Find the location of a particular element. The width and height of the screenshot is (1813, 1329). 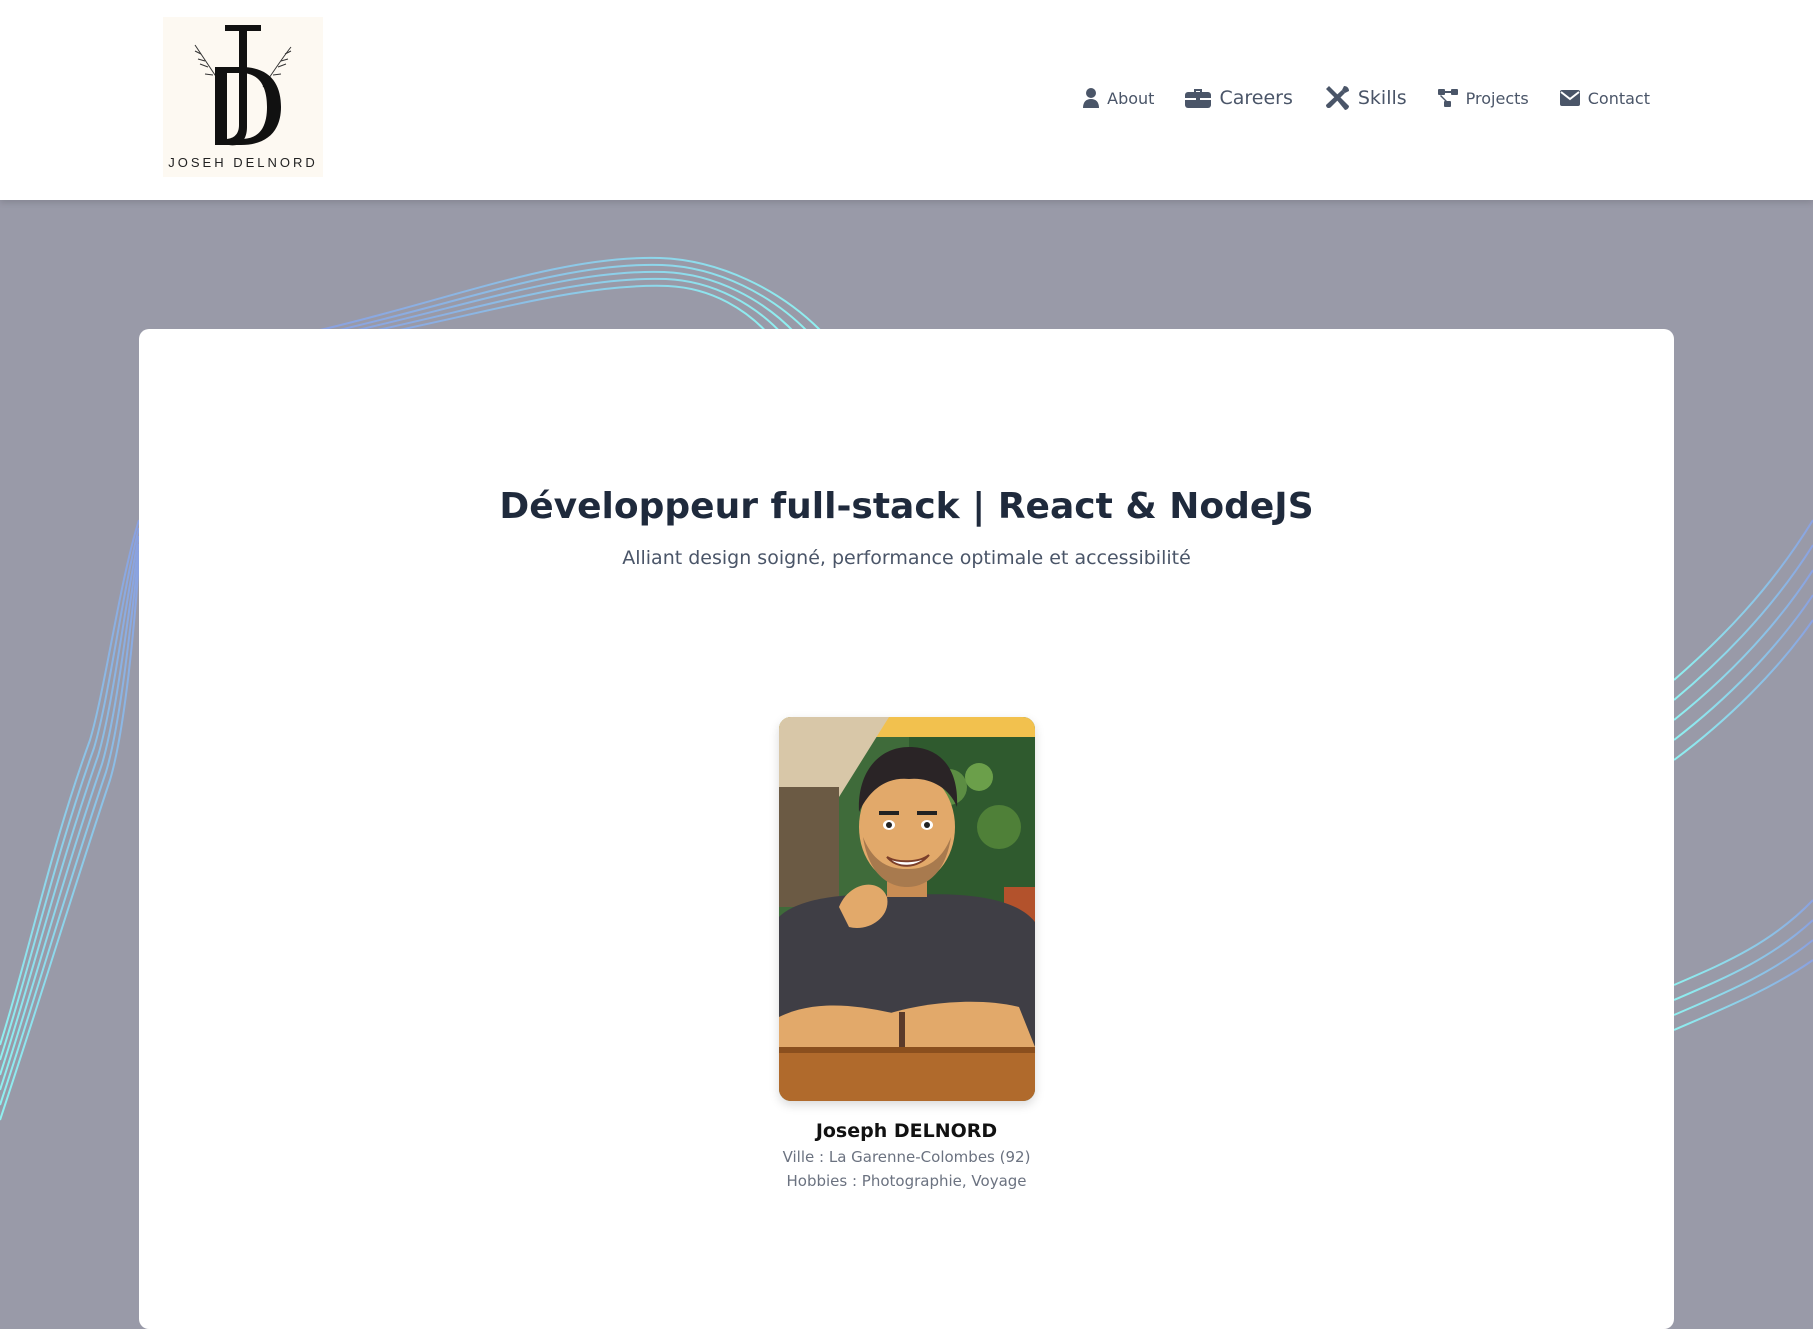

nav-contact: Contact is located at coordinates (1604, 98).